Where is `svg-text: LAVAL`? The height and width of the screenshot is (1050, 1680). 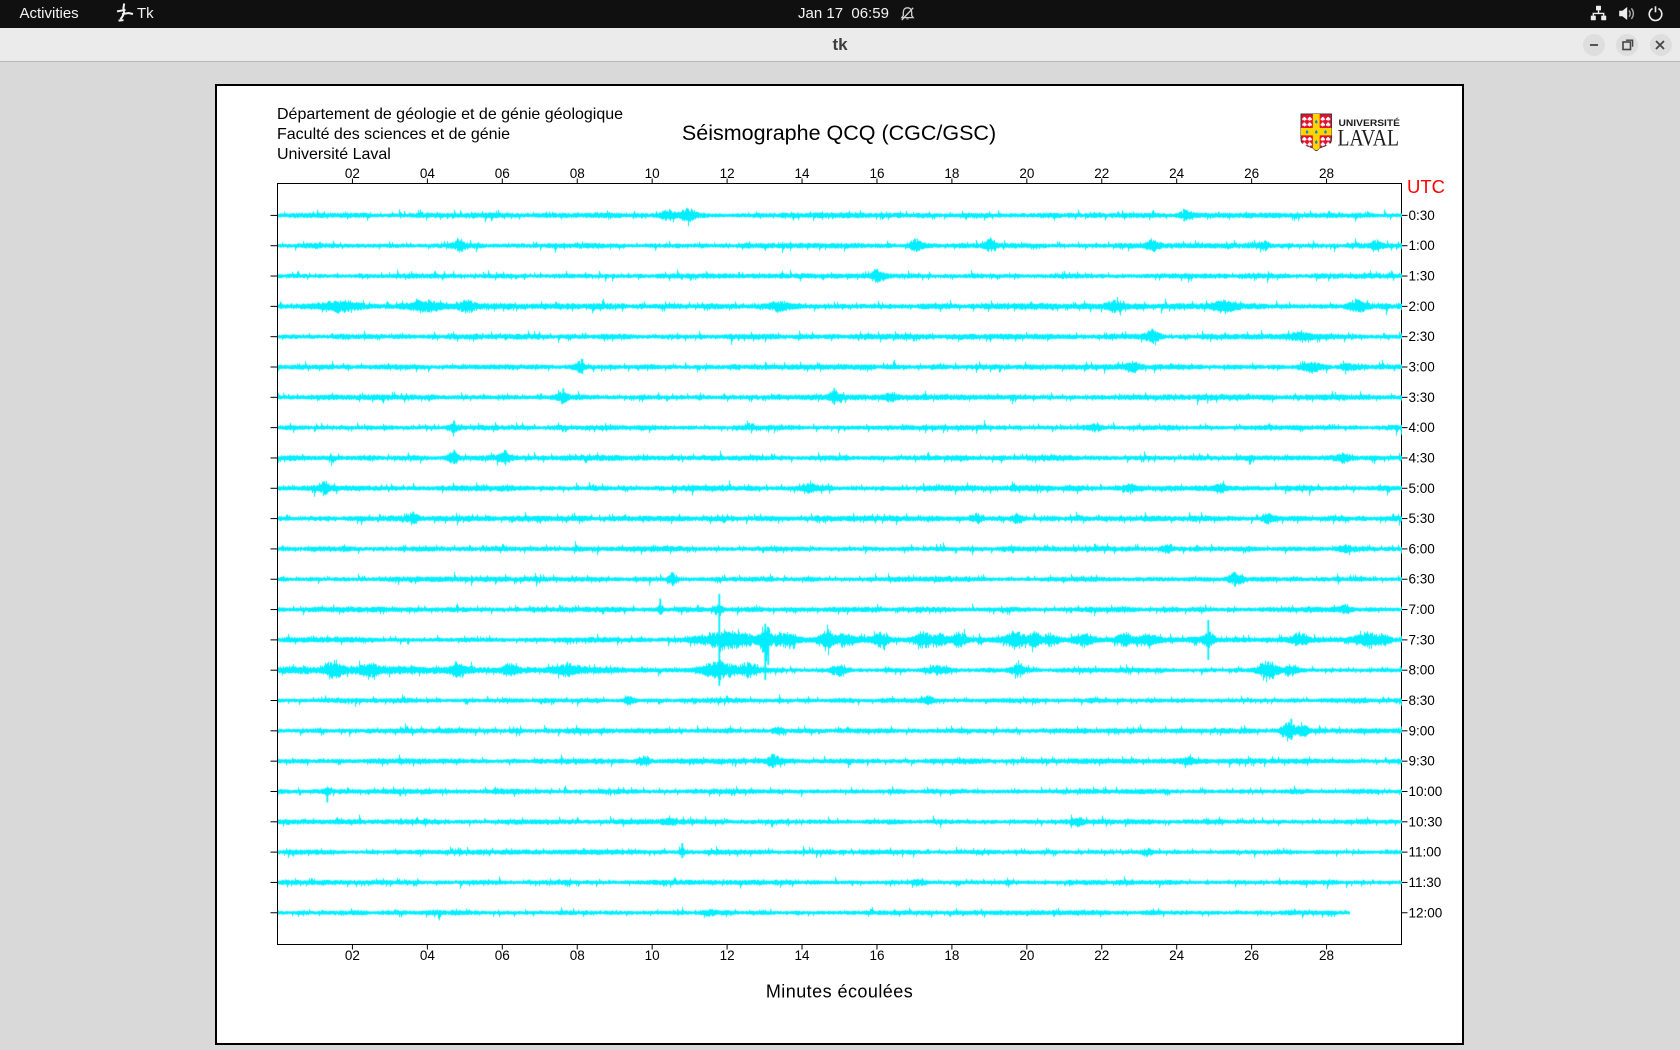 svg-text: LAVAL is located at coordinates (1369, 138).